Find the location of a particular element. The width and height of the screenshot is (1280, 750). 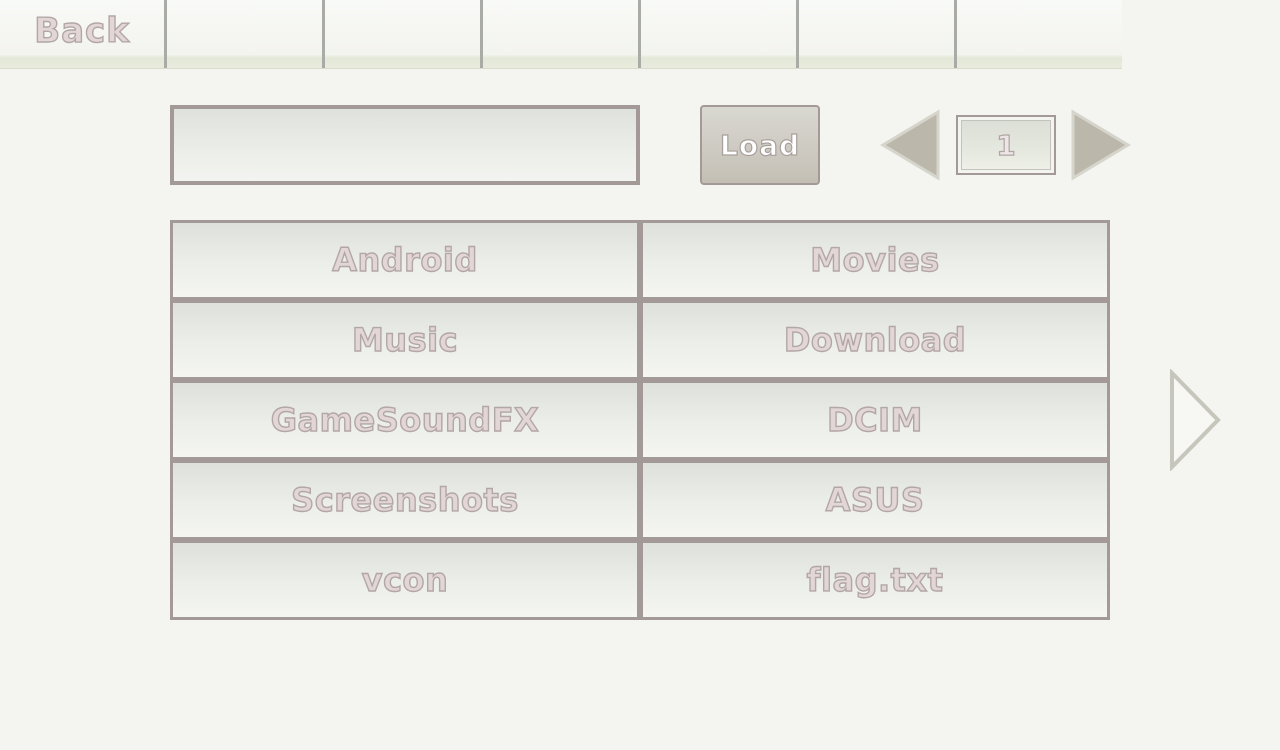

file-item-label: GameSoundFX is located at coordinates (405, 419).